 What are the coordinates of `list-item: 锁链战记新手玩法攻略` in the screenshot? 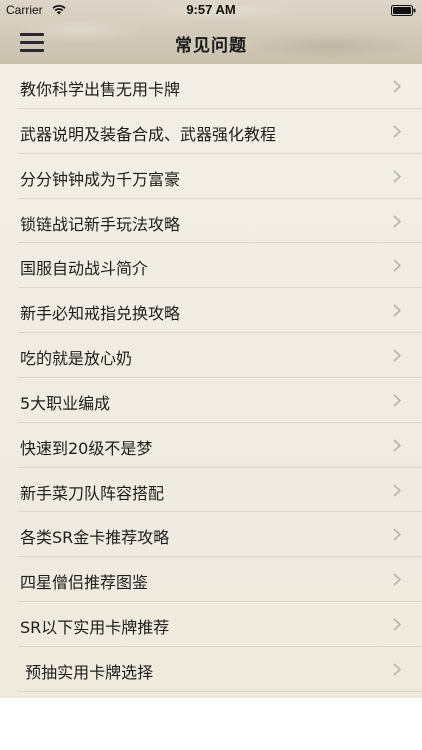 It's located at (211, 221).